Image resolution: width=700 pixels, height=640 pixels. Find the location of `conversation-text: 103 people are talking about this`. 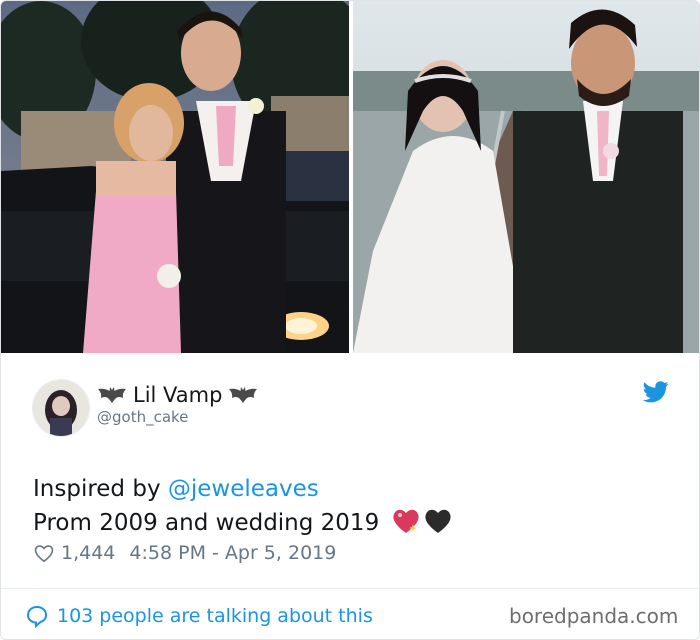

conversation-text: 103 people are talking about this is located at coordinates (215, 616).